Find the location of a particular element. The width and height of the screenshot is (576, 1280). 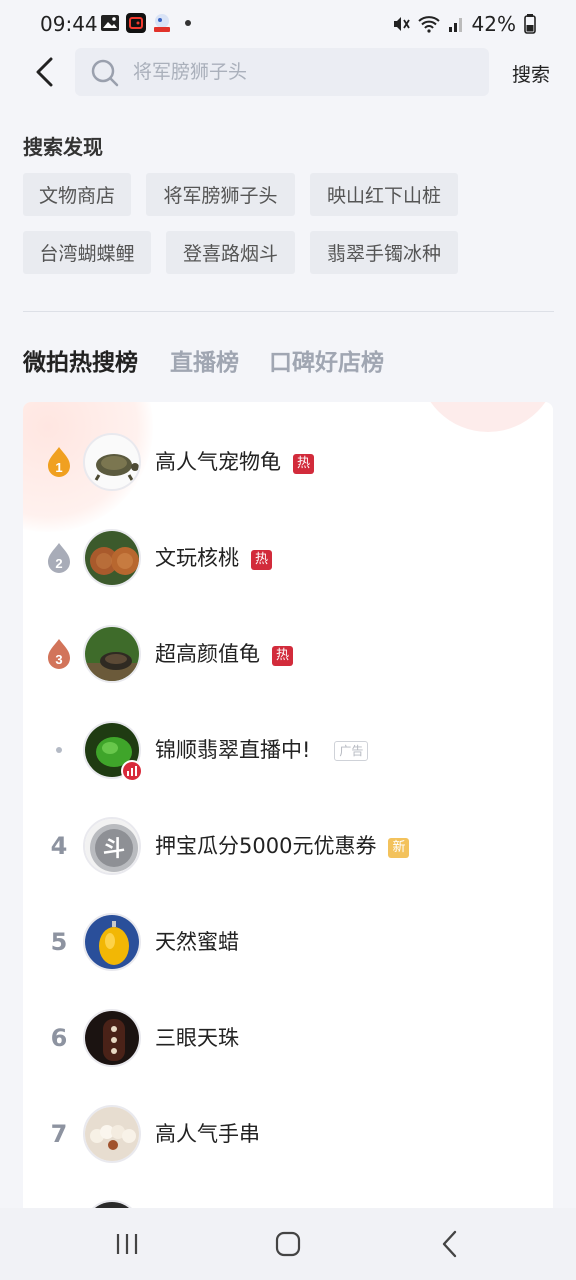

new-badge: 新 is located at coordinates (399, 848).